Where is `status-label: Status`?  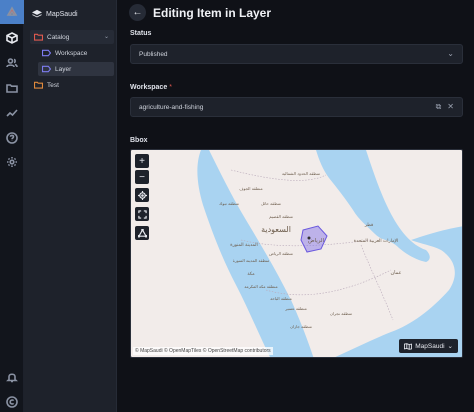
status-label: Status is located at coordinates (140, 33).